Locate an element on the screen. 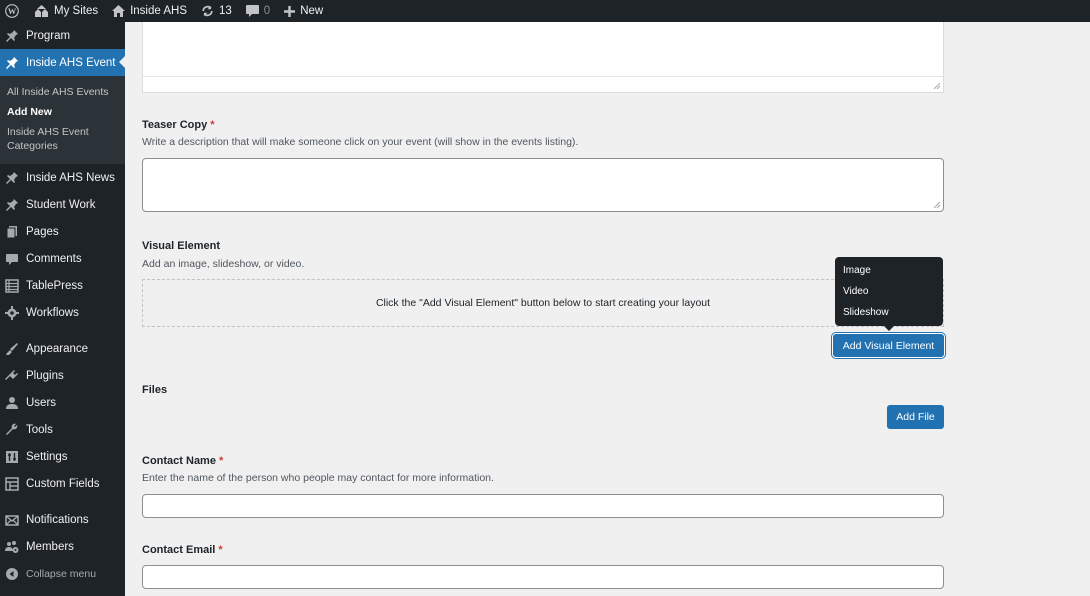  members-icon is located at coordinates (12, 547).